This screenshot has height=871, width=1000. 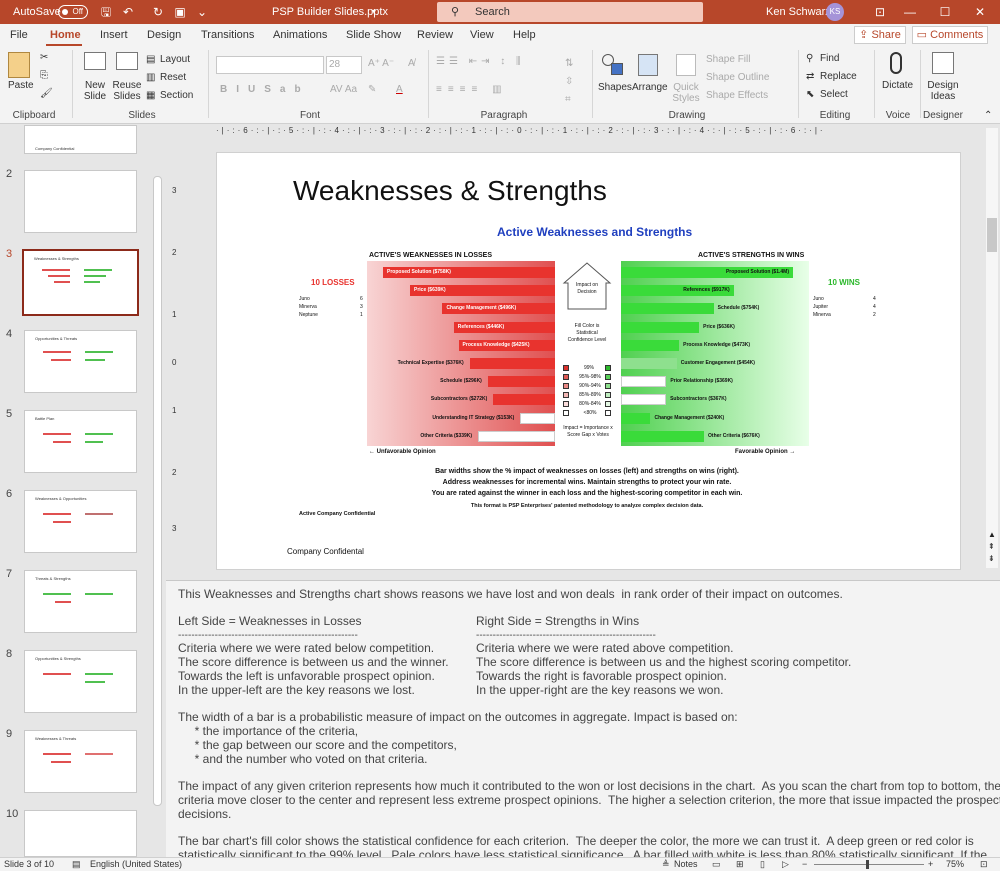 I want to click on slide-title: Weaknesses & Strengths, so click(x=450, y=191).